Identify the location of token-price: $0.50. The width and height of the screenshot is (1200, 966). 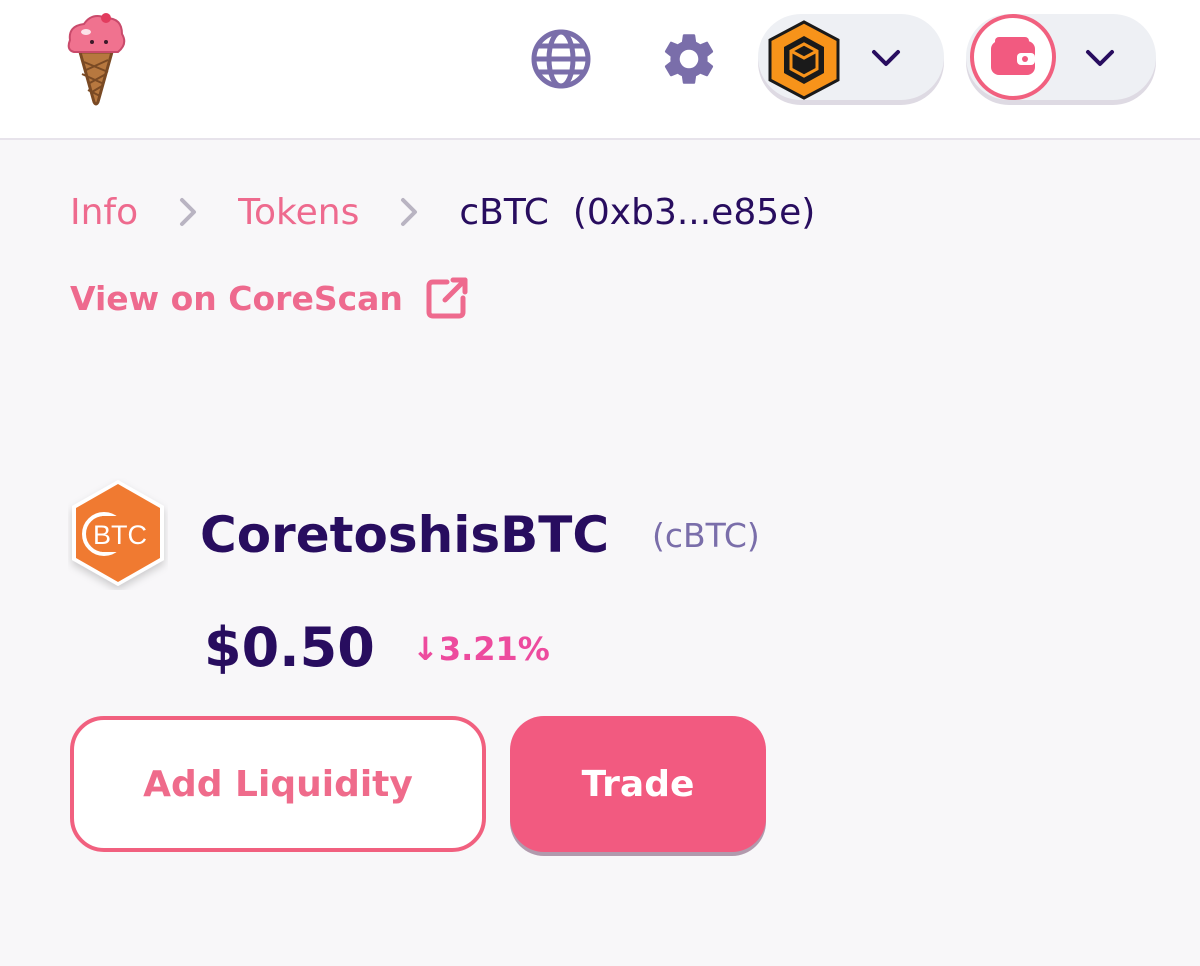
(289, 647).